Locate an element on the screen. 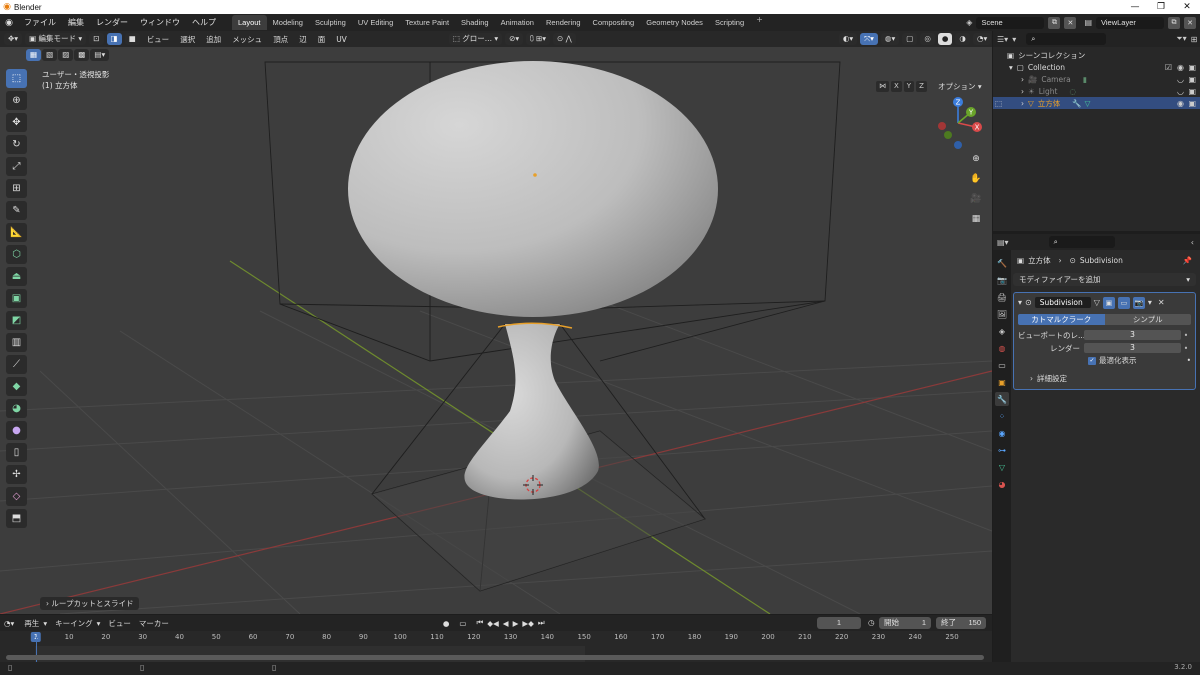 This screenshot has width=1200, height=675. new-scene-icon: ⧉ is located at coordinates (1054, 22).